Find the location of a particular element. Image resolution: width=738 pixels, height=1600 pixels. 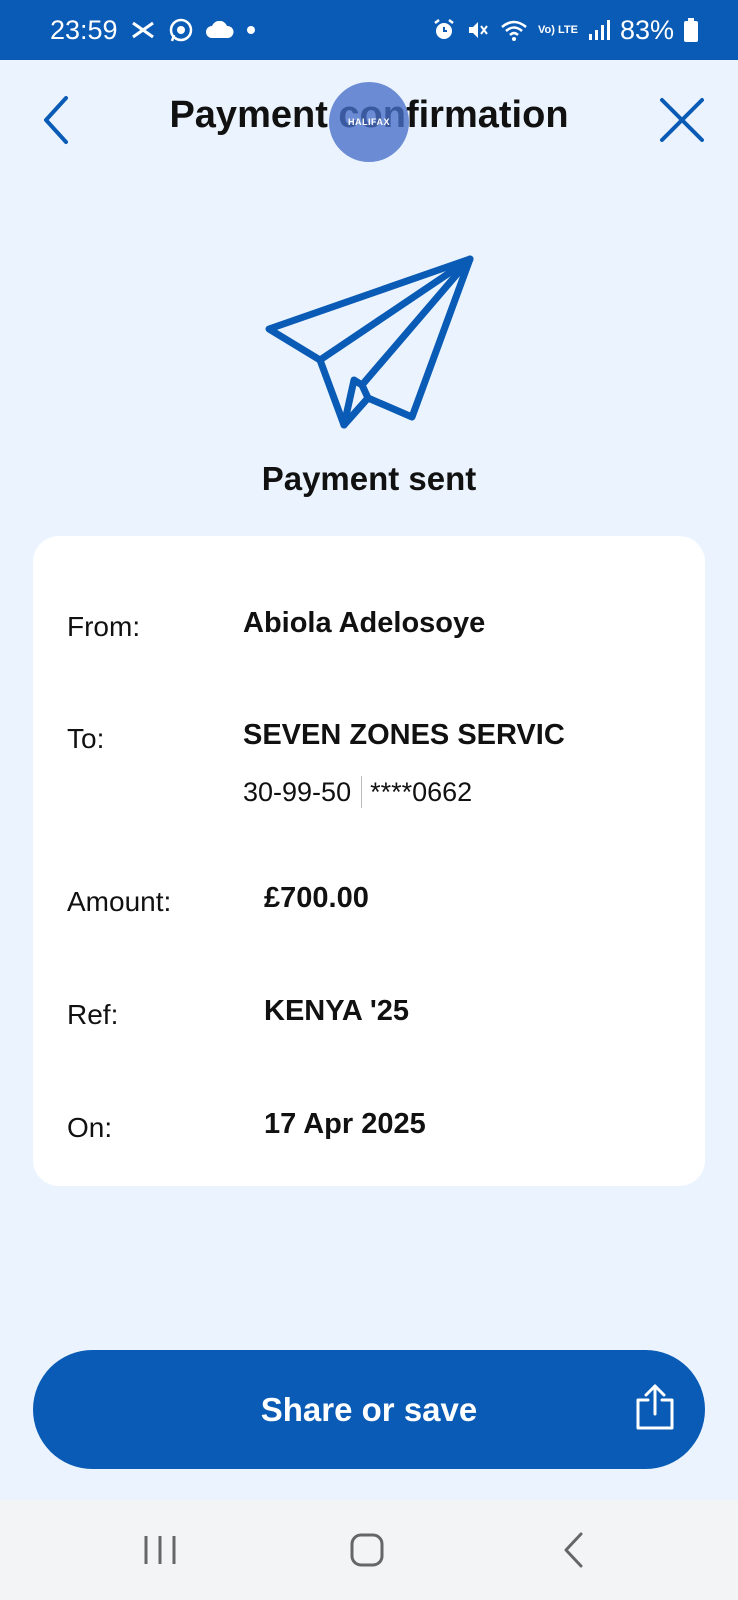

from-value: Abiola Adelosoye is located at coordinates (364, 623).